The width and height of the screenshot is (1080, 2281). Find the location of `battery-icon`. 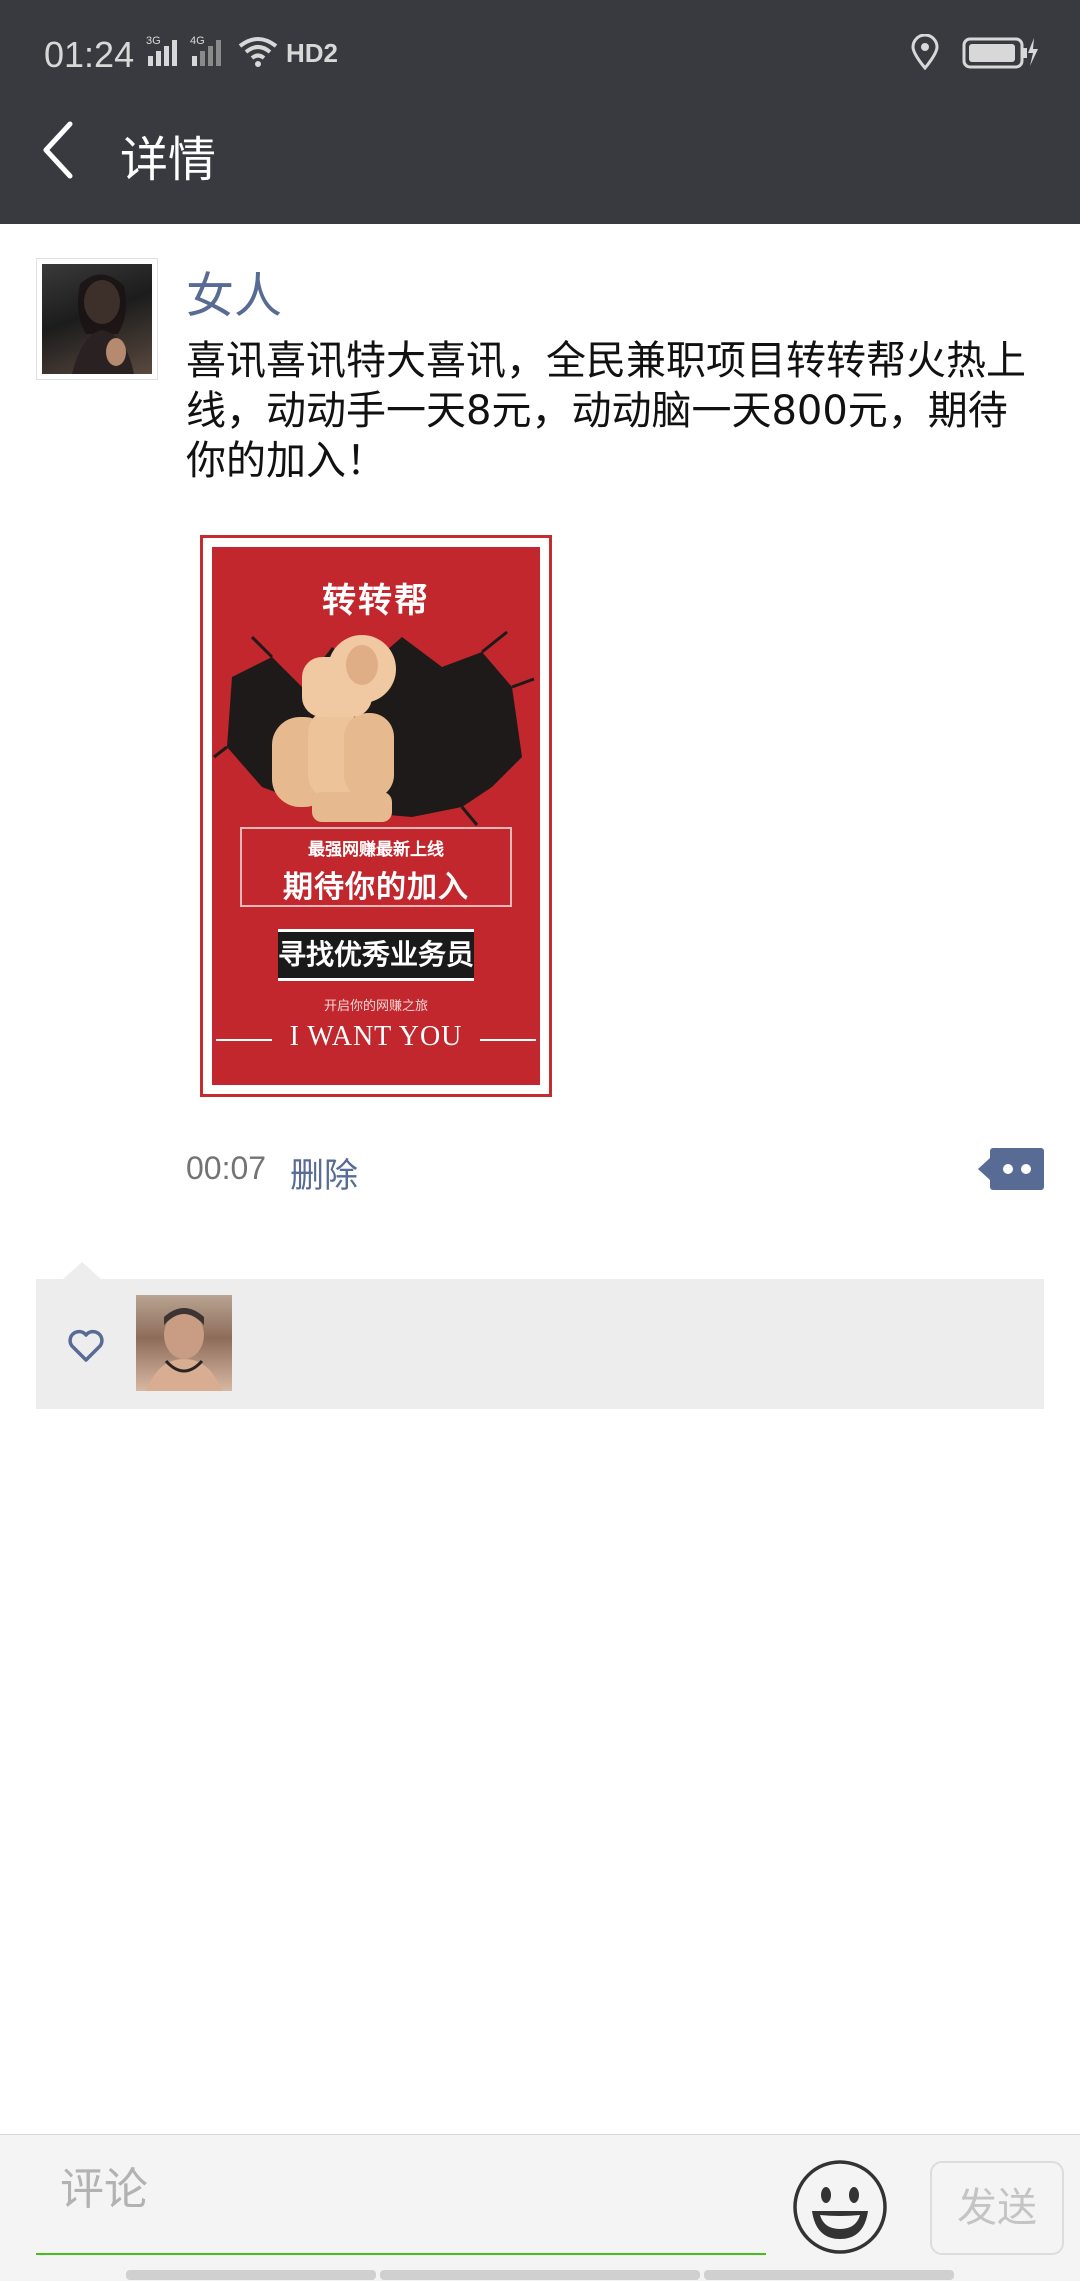

battery-icon is located at coordinates (1000, 53).